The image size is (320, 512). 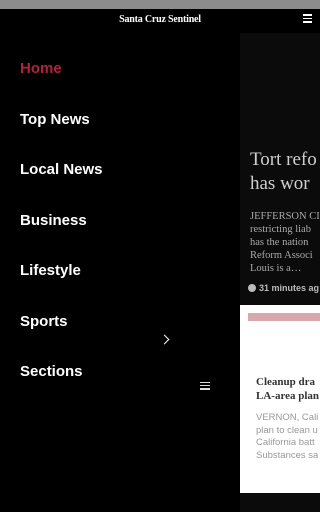 What do you see at coordinates (41, 68) in the screenshot?
I see `nav-item-home: Home` at bounding box center [41, 68].